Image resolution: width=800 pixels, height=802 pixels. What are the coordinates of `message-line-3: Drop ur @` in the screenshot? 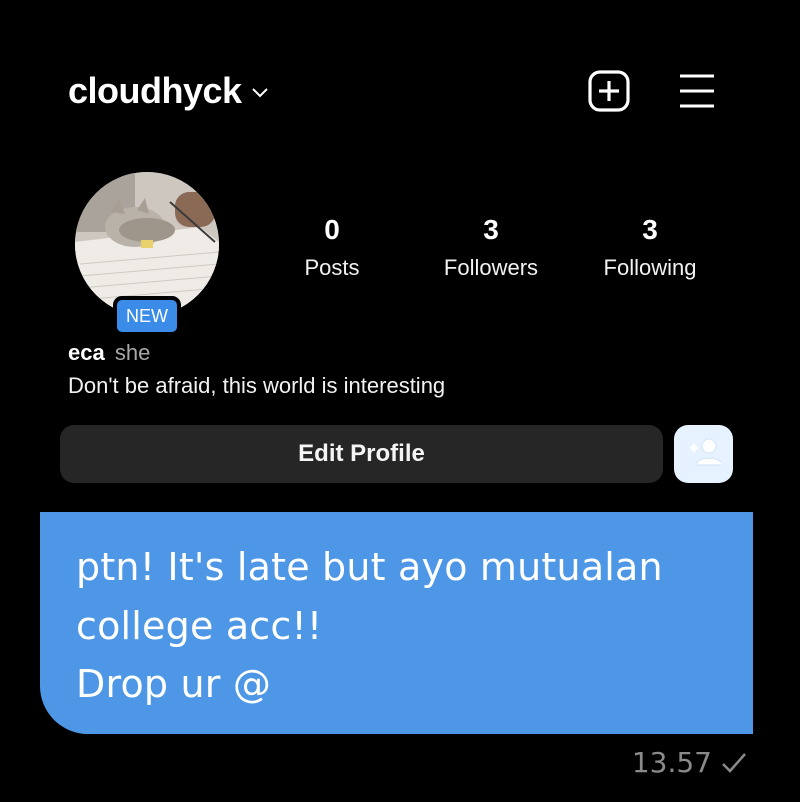 It's located at (174, 684).